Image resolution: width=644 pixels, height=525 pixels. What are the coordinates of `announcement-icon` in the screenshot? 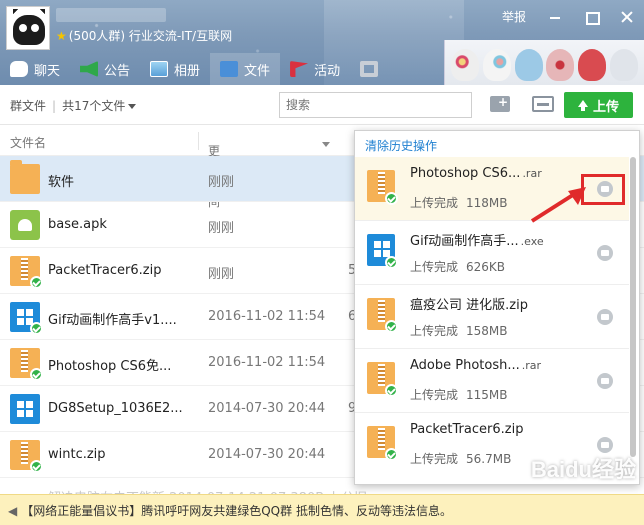 It's located at (89, 69).